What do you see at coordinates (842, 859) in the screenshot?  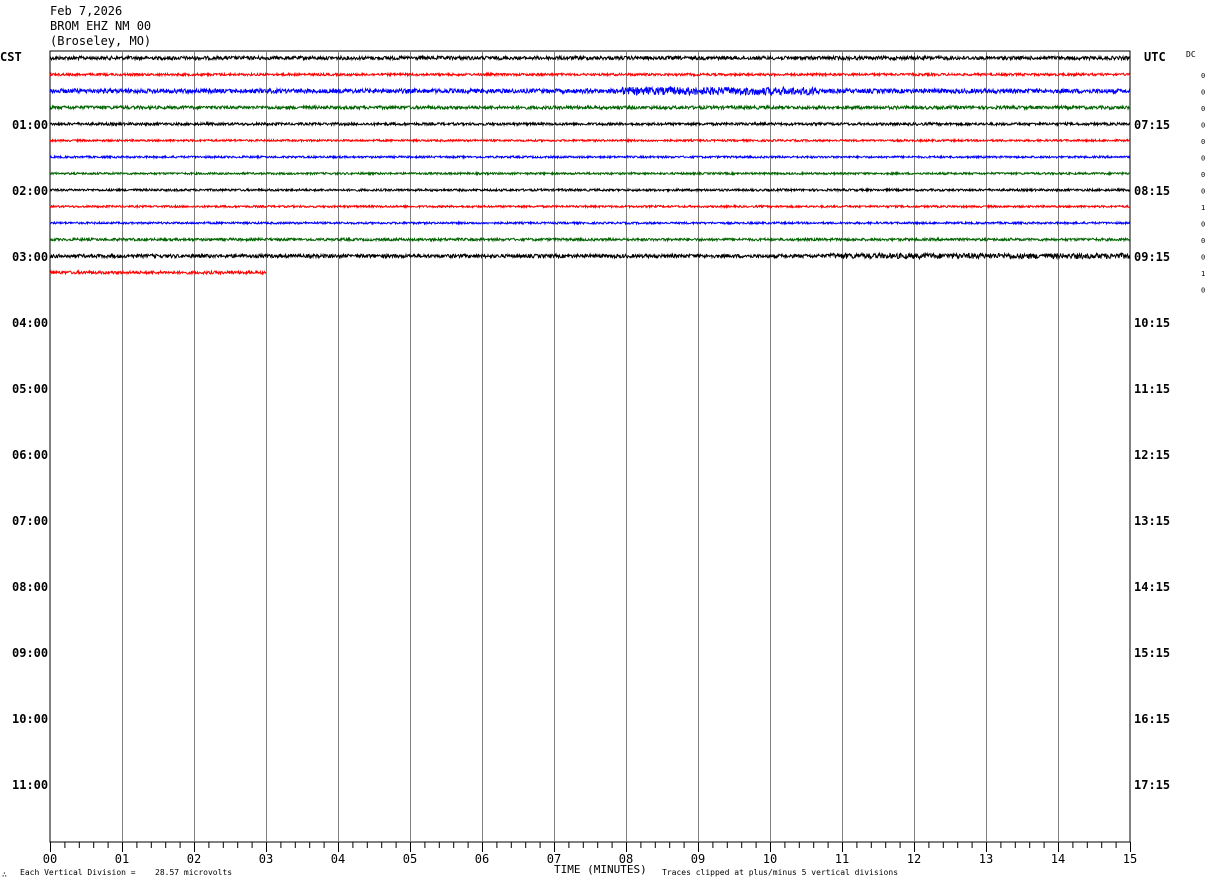 I see `x-tick-label: 11` at bounding box center [842, 859].